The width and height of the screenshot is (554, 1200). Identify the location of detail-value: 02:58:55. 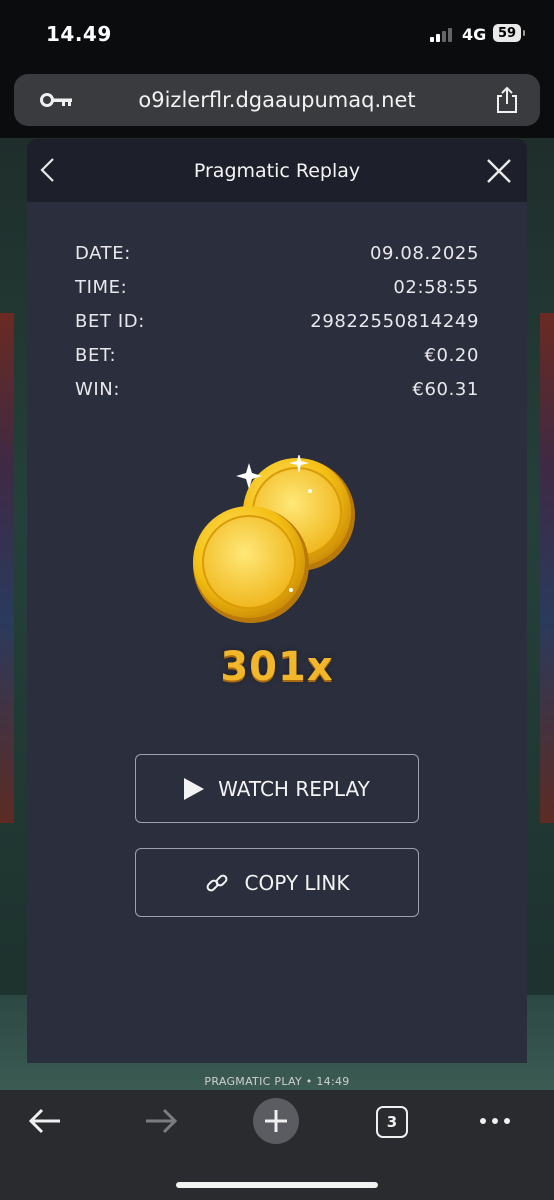
(436, 287).